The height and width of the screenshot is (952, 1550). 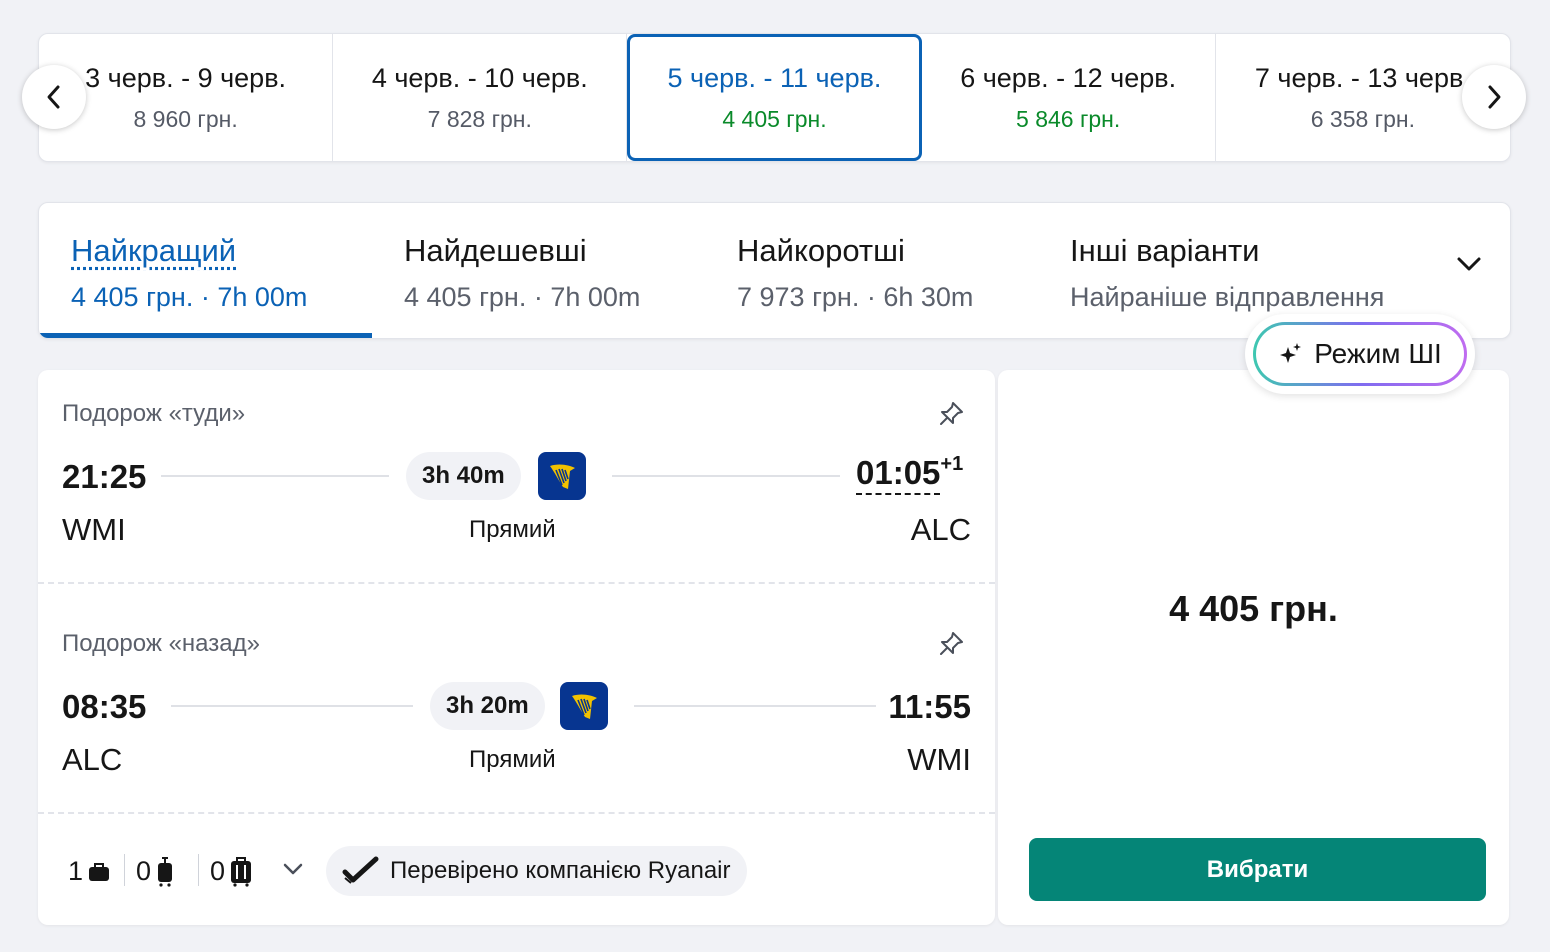 I want to click on checked-luggage-icon, so click(x=241, y=871).